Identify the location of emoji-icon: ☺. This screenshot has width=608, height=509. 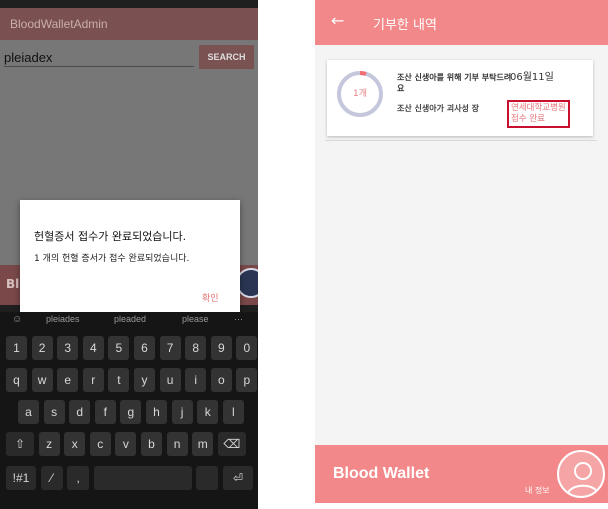
(17, 319).